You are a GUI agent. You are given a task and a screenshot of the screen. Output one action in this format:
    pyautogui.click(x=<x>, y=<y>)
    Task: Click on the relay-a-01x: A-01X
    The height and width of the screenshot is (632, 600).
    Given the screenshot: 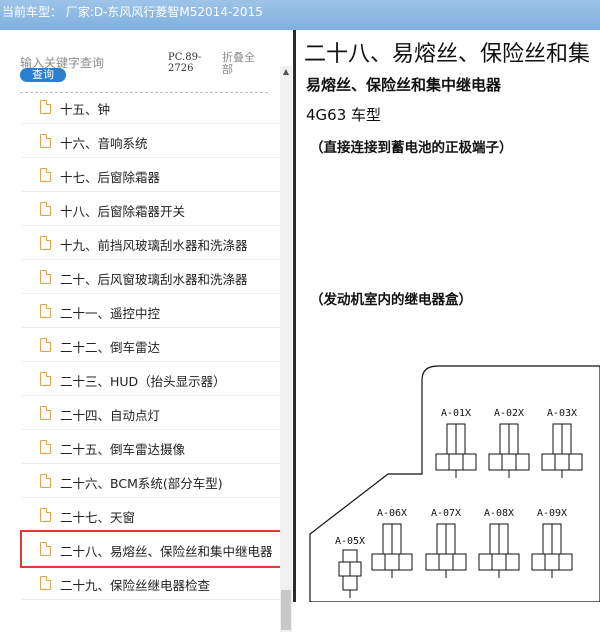 What is the action you would take?
    pyautogui.click(x=456, y=443)
    